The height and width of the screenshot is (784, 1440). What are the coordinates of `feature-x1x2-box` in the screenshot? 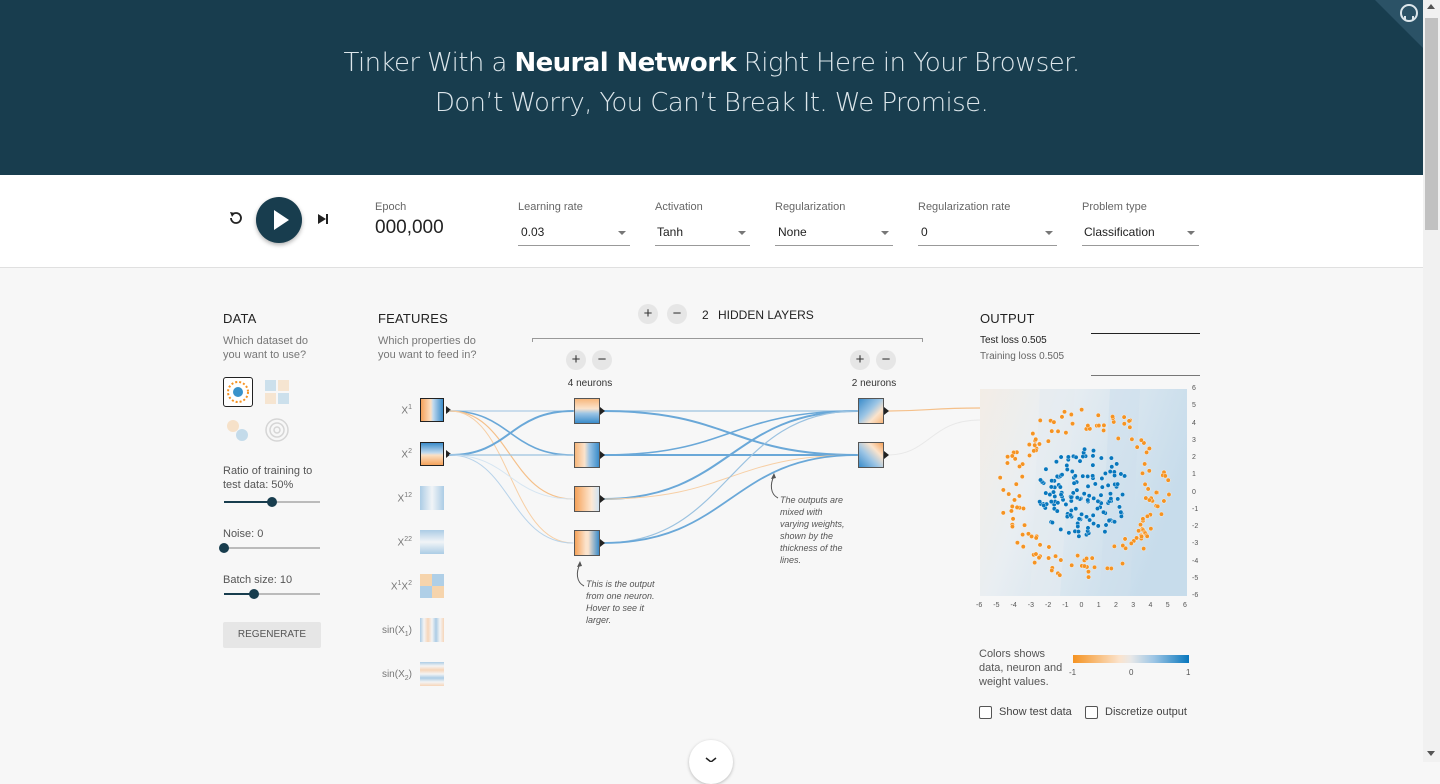 It's located at (432, 586).